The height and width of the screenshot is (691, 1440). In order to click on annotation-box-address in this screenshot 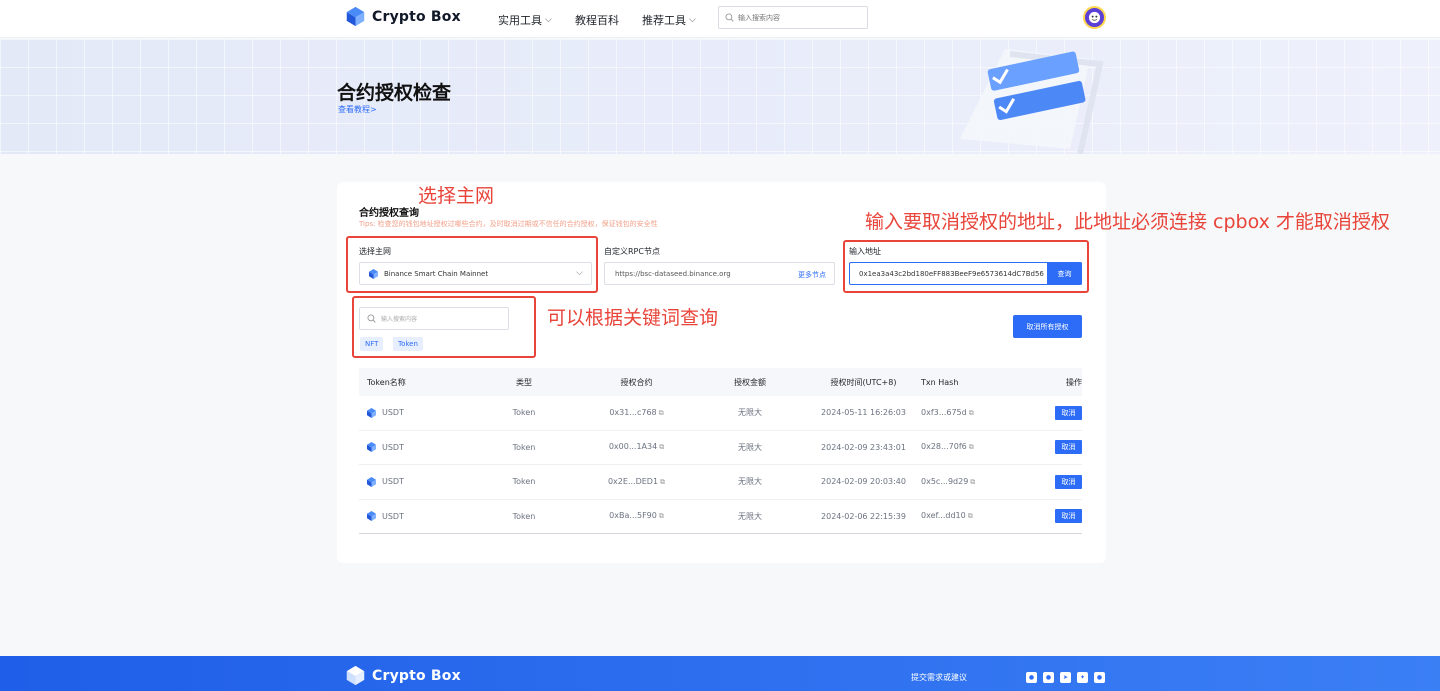, I will do `click(966, 266)`.